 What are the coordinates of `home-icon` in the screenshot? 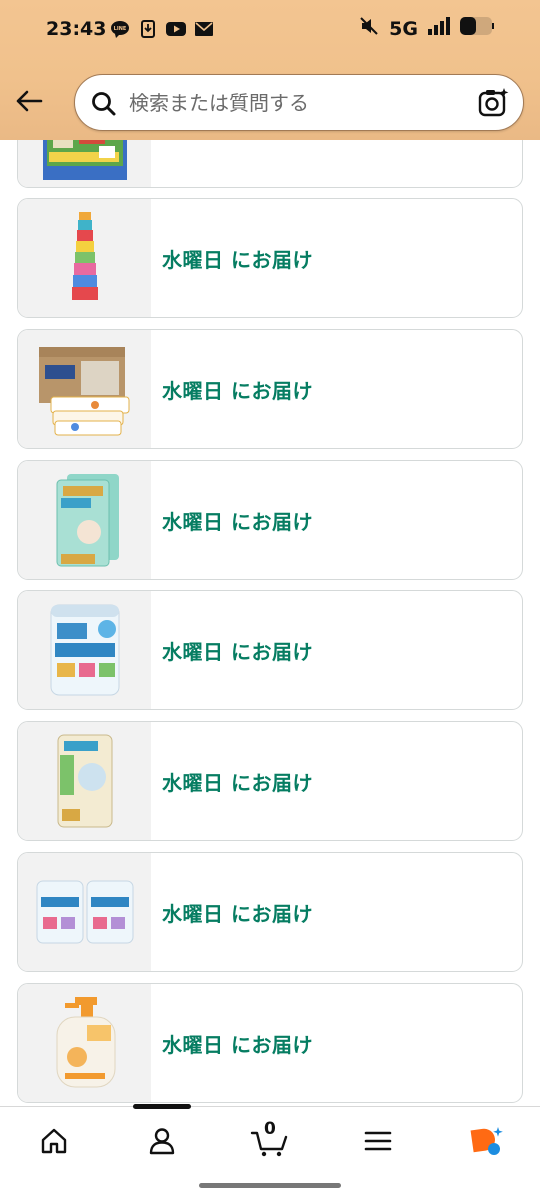 It's located at (54, 1141).